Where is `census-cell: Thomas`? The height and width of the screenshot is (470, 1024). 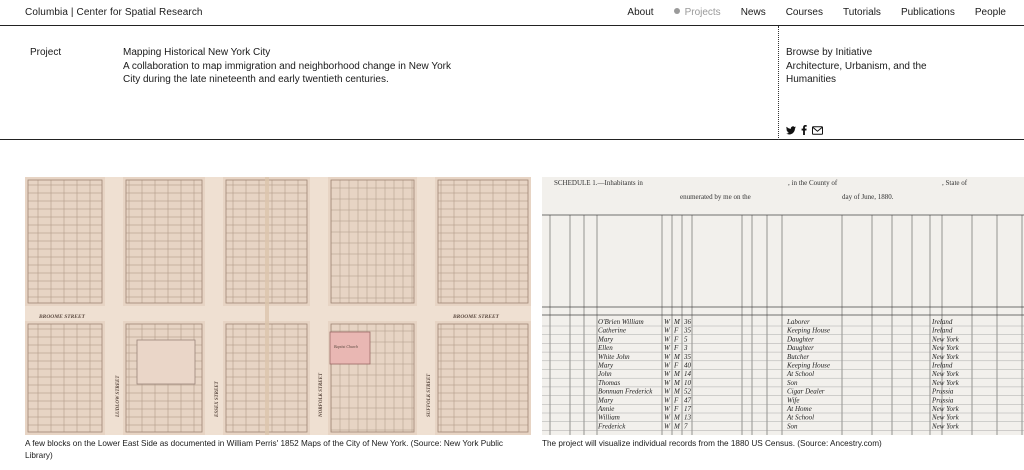 census-cell: Thomas is located at coordinates (609, 383).